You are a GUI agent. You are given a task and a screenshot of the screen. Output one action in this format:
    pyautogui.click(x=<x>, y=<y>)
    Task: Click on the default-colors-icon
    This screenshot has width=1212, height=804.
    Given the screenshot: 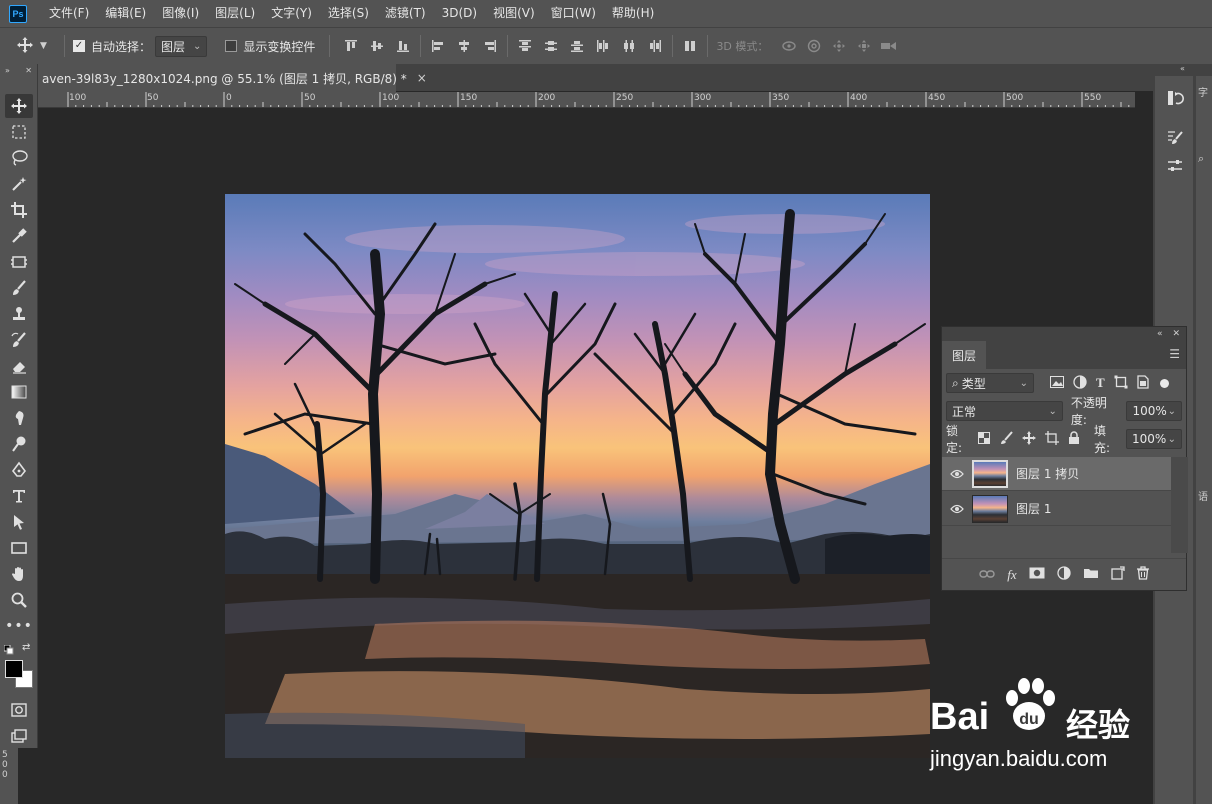 What is the action you would take?
    pyautogui.click(x=8, y=651)
    